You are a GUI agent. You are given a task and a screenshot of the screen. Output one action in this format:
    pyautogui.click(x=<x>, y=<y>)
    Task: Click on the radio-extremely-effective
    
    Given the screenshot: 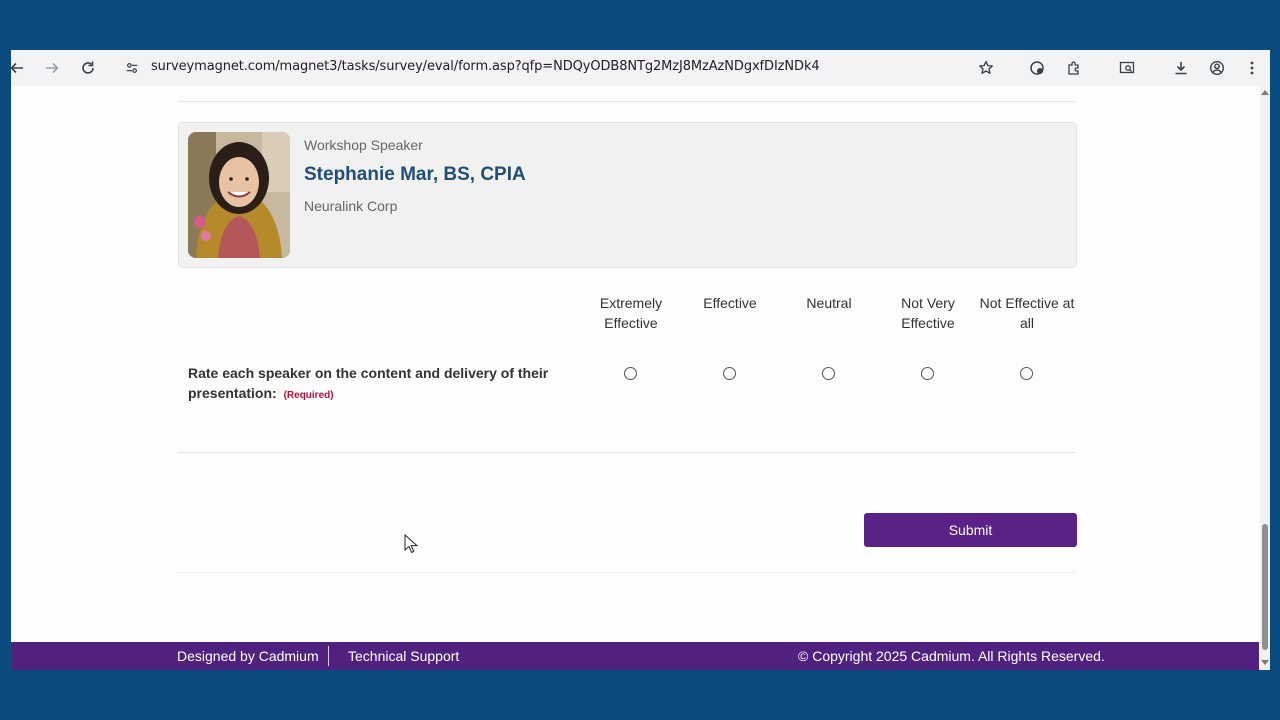 What is the action you would take?
    pyautogui.click(x=630, y=373)
    